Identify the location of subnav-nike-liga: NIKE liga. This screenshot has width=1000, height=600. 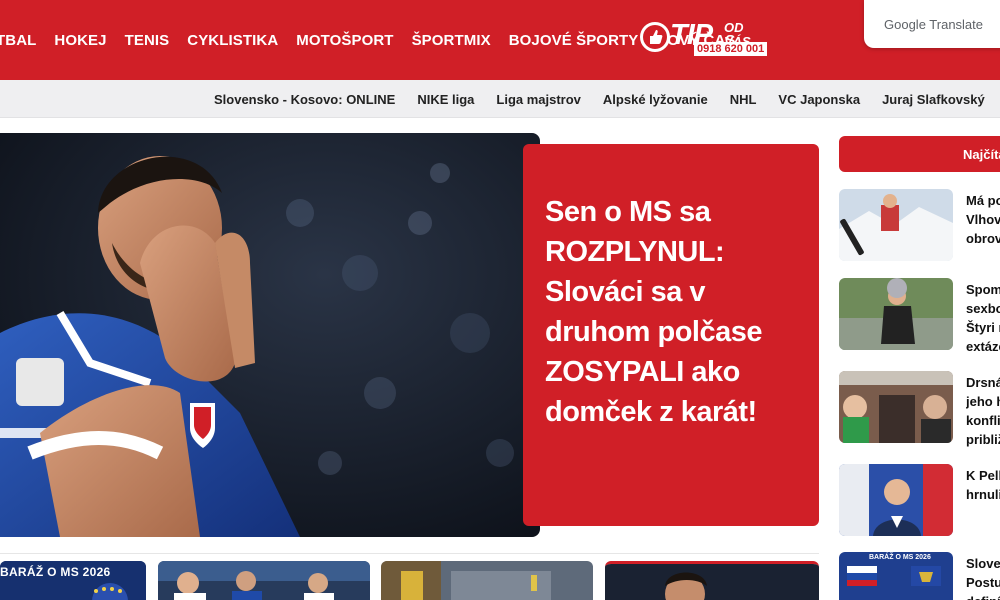
(445, 99).